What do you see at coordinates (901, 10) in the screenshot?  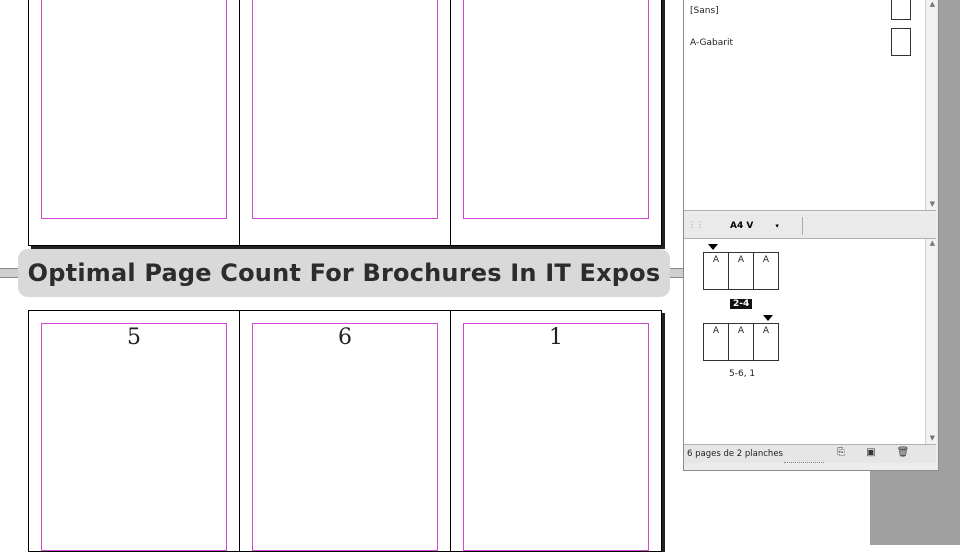 I see `master-thumbnail-none` at bounding box center [901, 10].